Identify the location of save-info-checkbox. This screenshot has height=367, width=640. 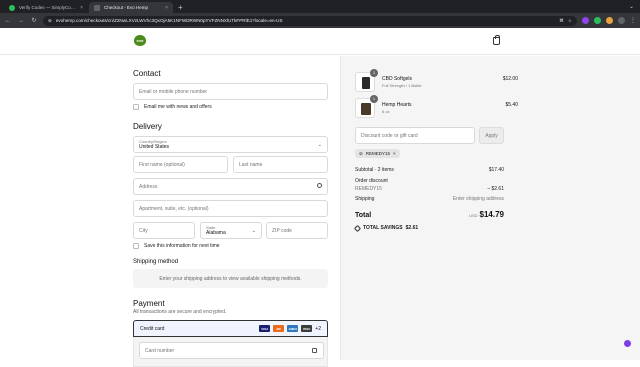
(136, 246).